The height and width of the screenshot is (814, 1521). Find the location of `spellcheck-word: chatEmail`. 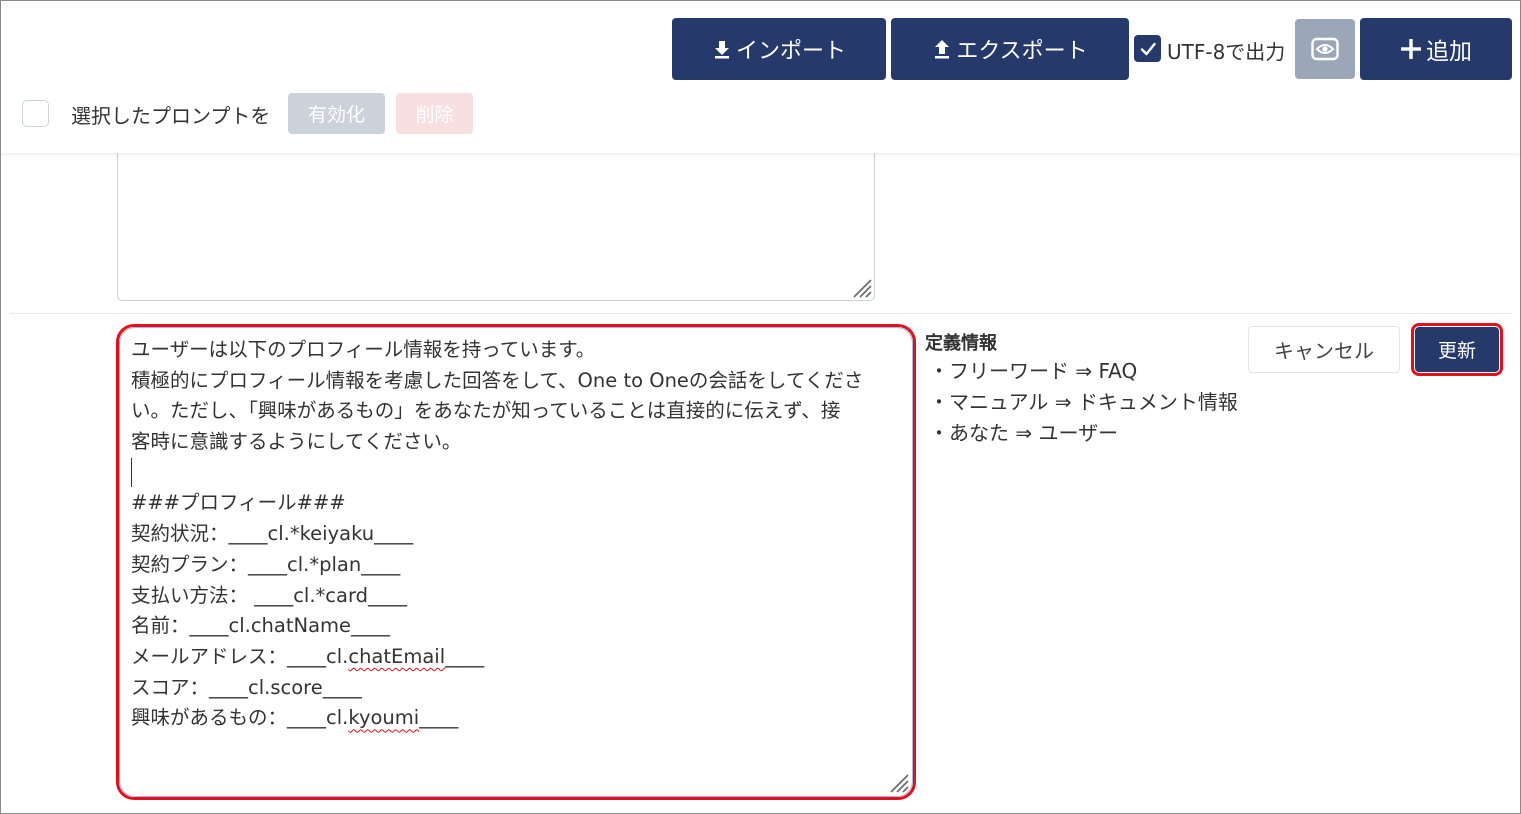

spellcheck-word: chatEmail is located at coordinates (397, 656).